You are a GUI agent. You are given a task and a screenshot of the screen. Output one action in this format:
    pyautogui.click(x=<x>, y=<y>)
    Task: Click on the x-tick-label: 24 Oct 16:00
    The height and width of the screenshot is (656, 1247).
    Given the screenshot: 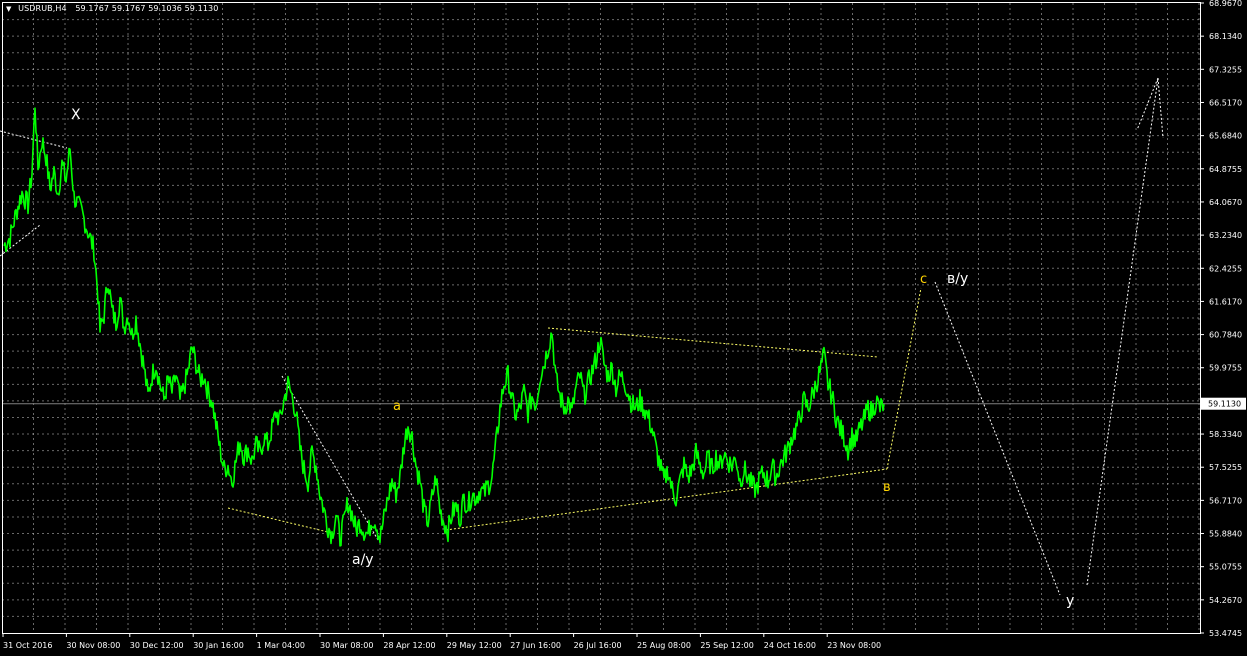 What is the action you would take?
    pyautogui.click(x=790, y=645)
    